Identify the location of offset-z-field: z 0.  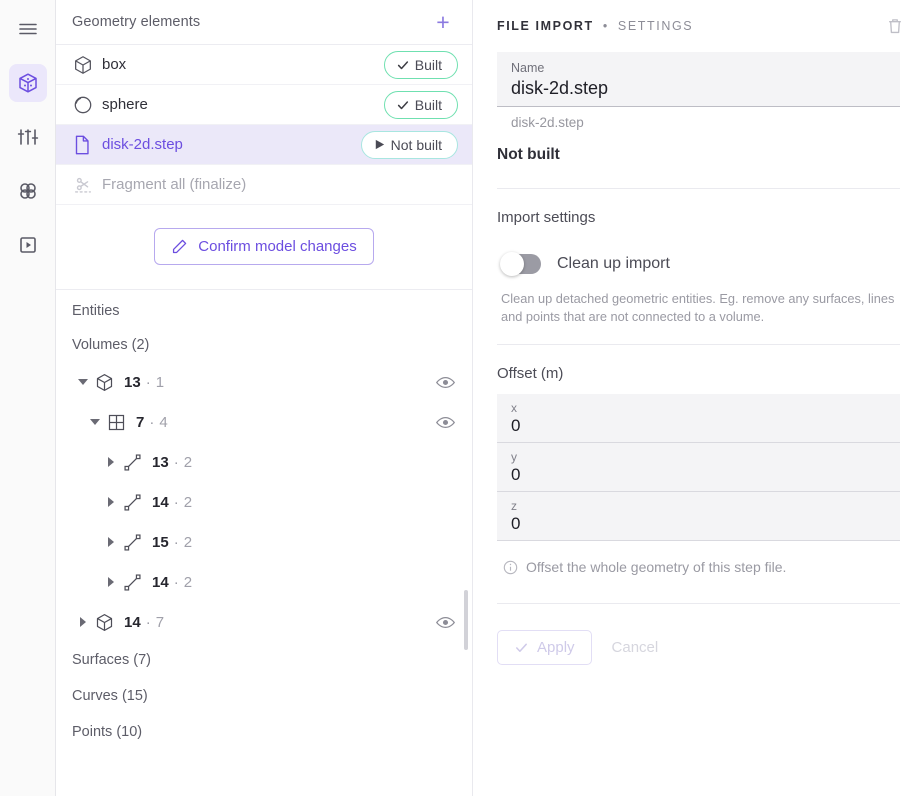
(698, 517).